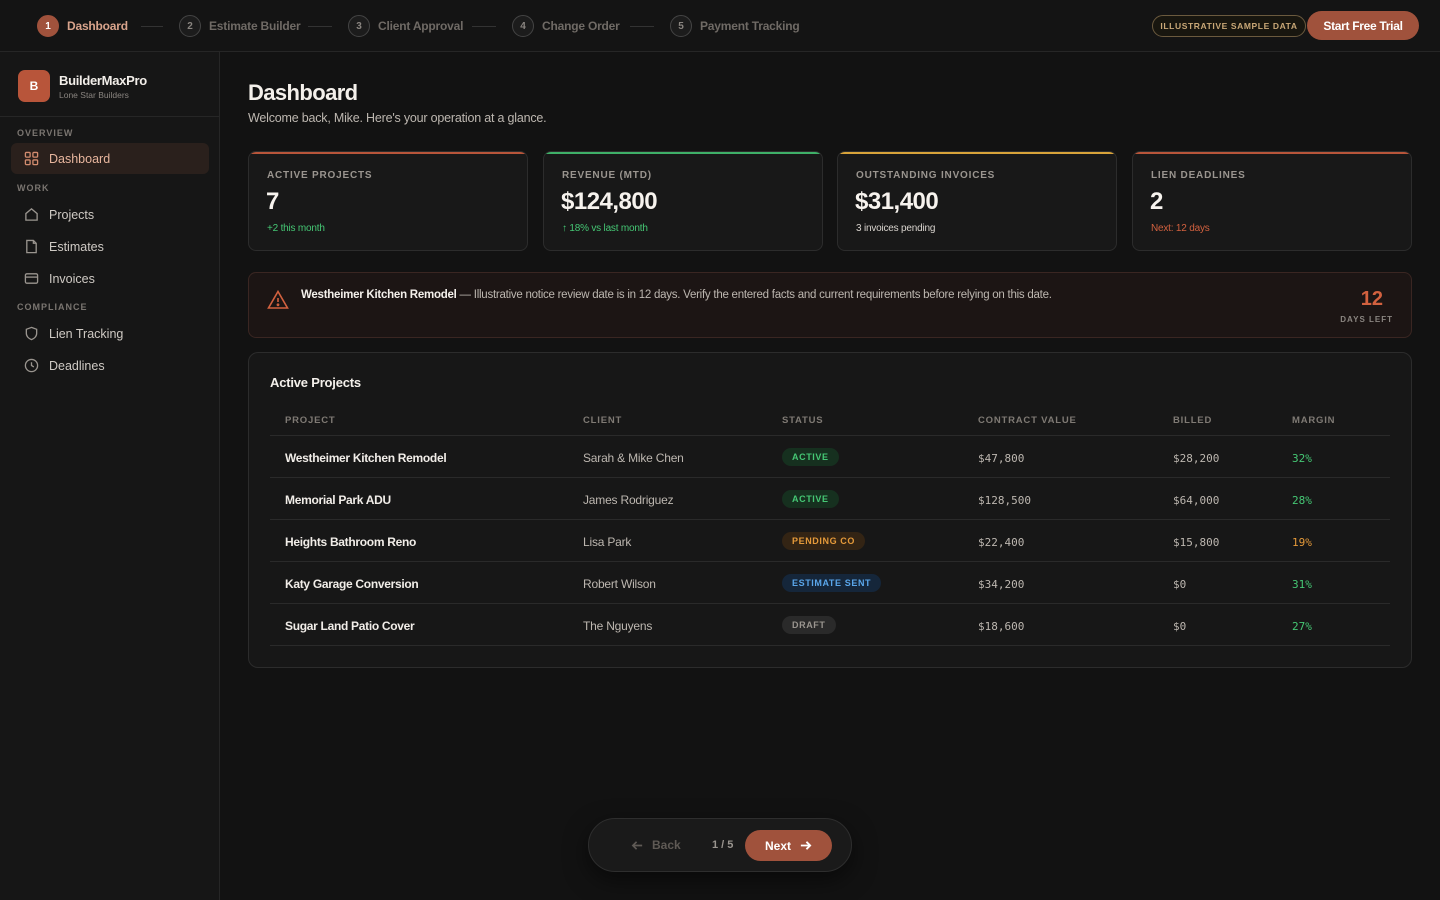 The image size is (1440, 900). What do you see at coordinates (809, 625) in the screenshot?
I see `status-badge: DRAFT` at bounding box center [809, 625].